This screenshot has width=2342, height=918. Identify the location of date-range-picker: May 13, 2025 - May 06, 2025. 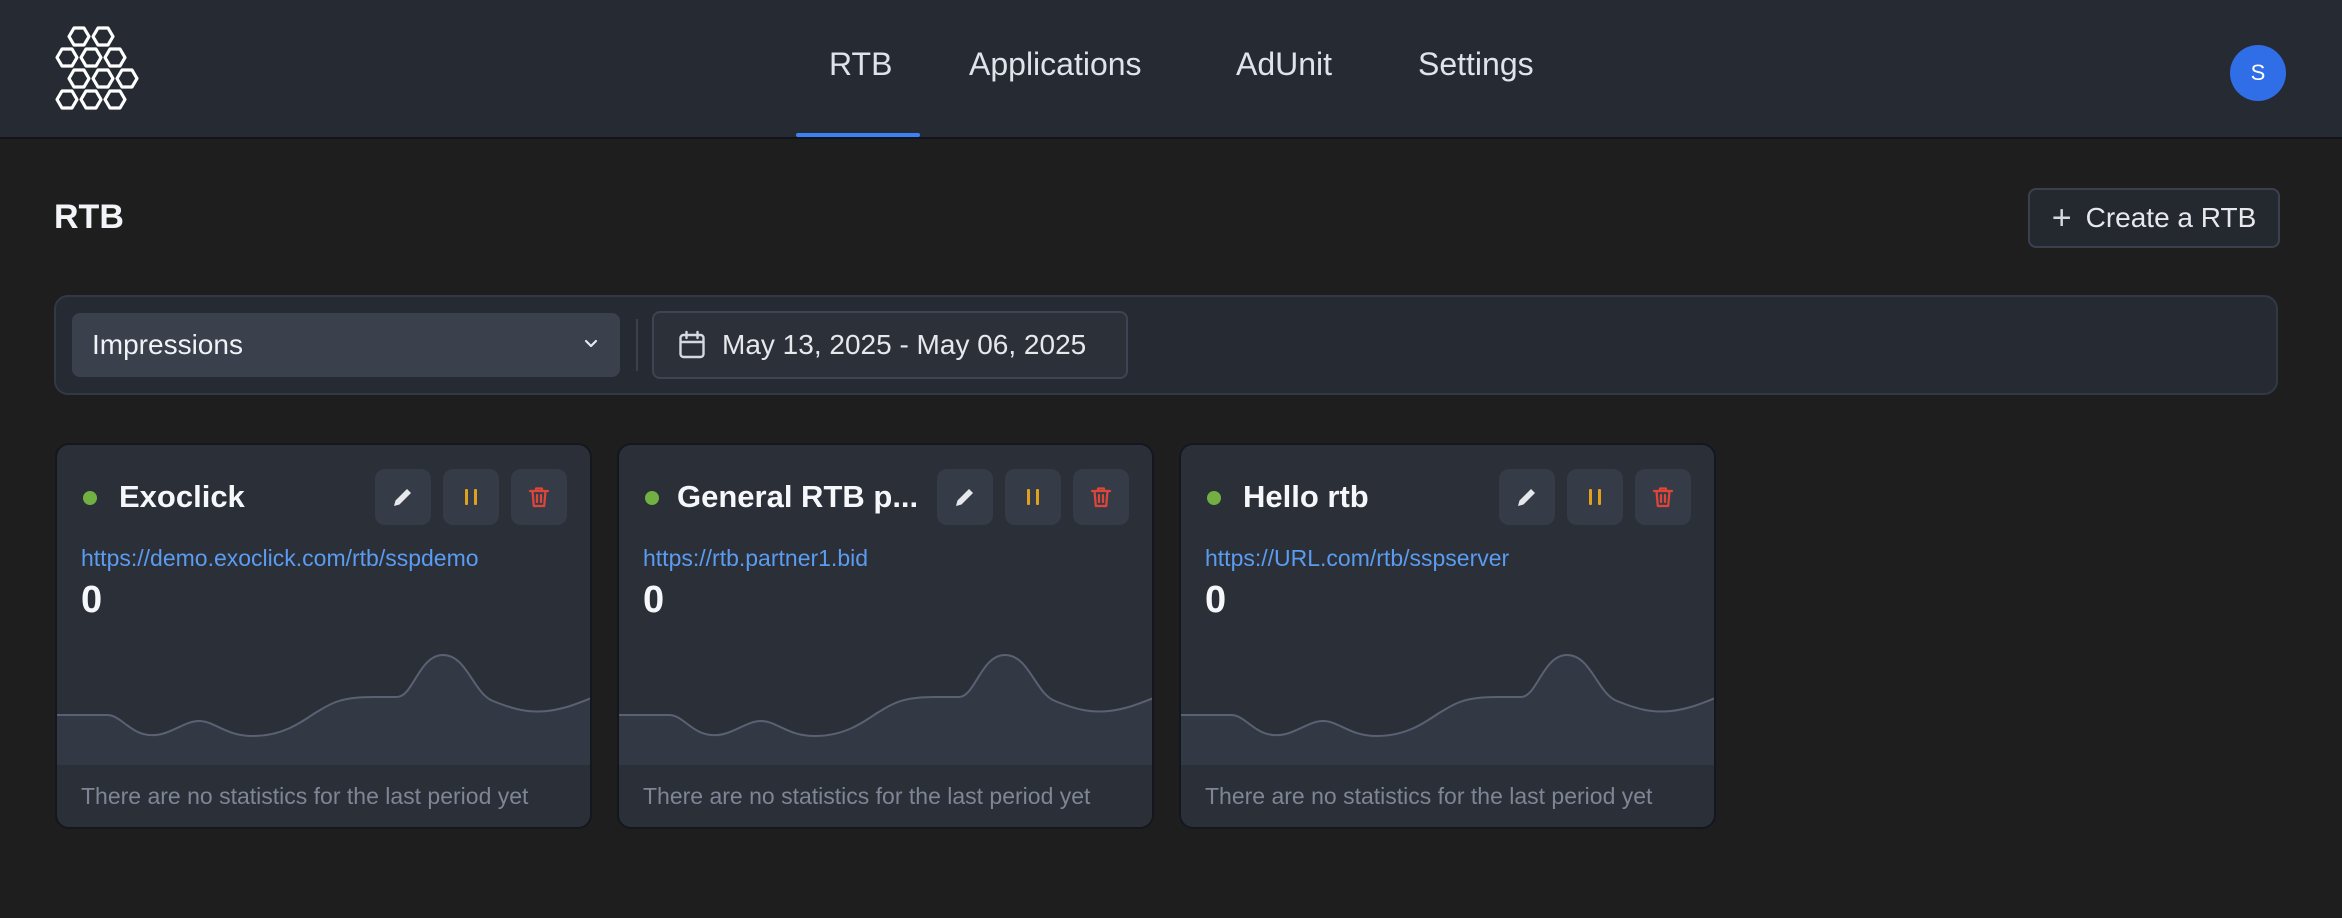
(890, 345).